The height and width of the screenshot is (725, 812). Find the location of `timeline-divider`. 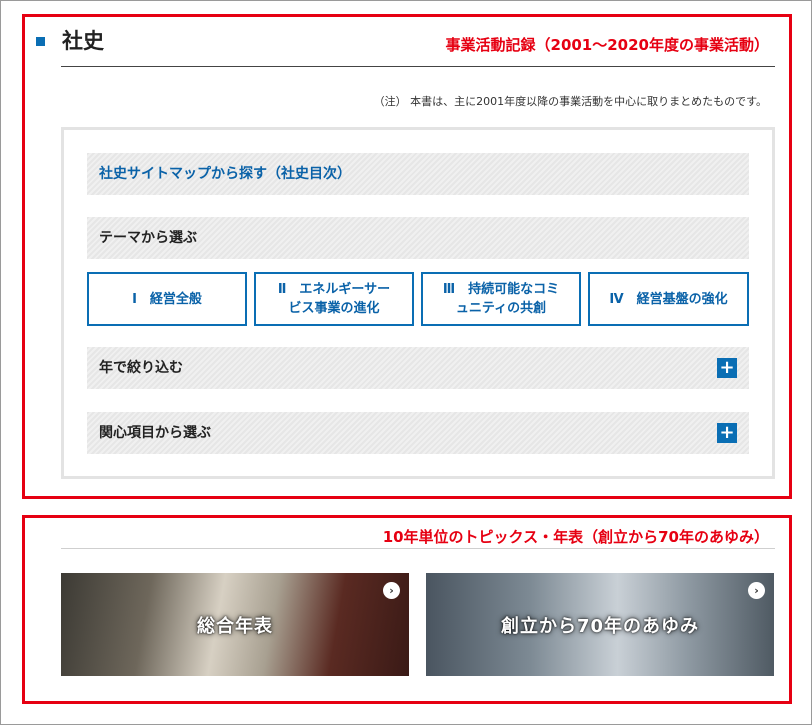

timeline-divider is located at coordinates (418, 548).